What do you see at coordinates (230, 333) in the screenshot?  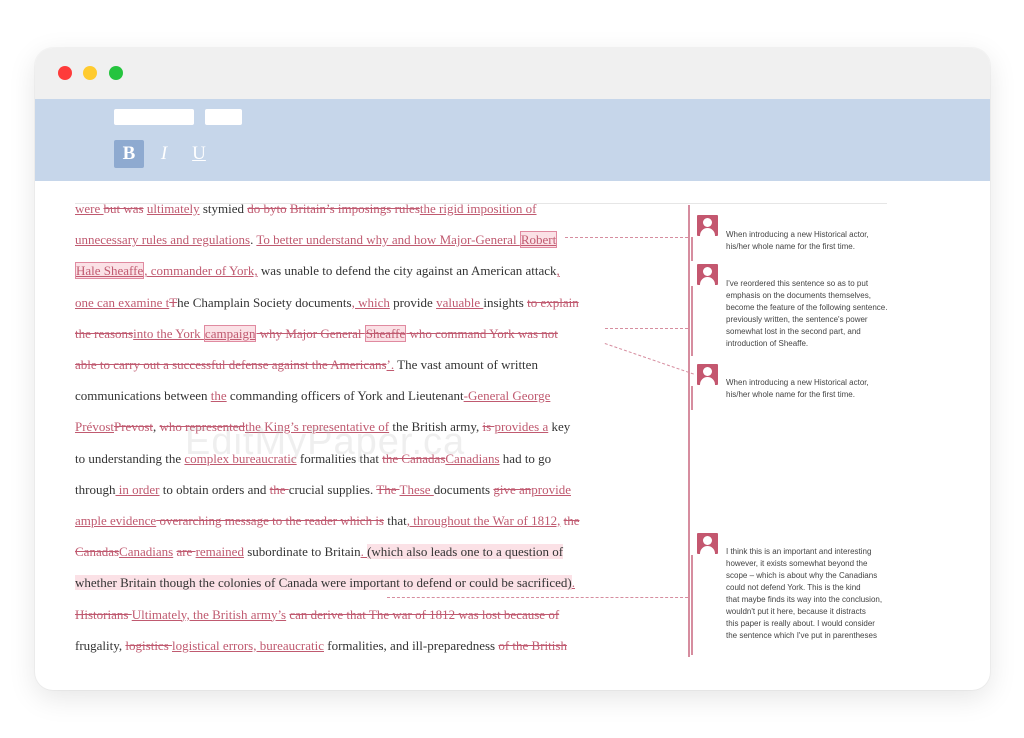 I see `inserted-text: campaign` at bounding box center [230, 333].